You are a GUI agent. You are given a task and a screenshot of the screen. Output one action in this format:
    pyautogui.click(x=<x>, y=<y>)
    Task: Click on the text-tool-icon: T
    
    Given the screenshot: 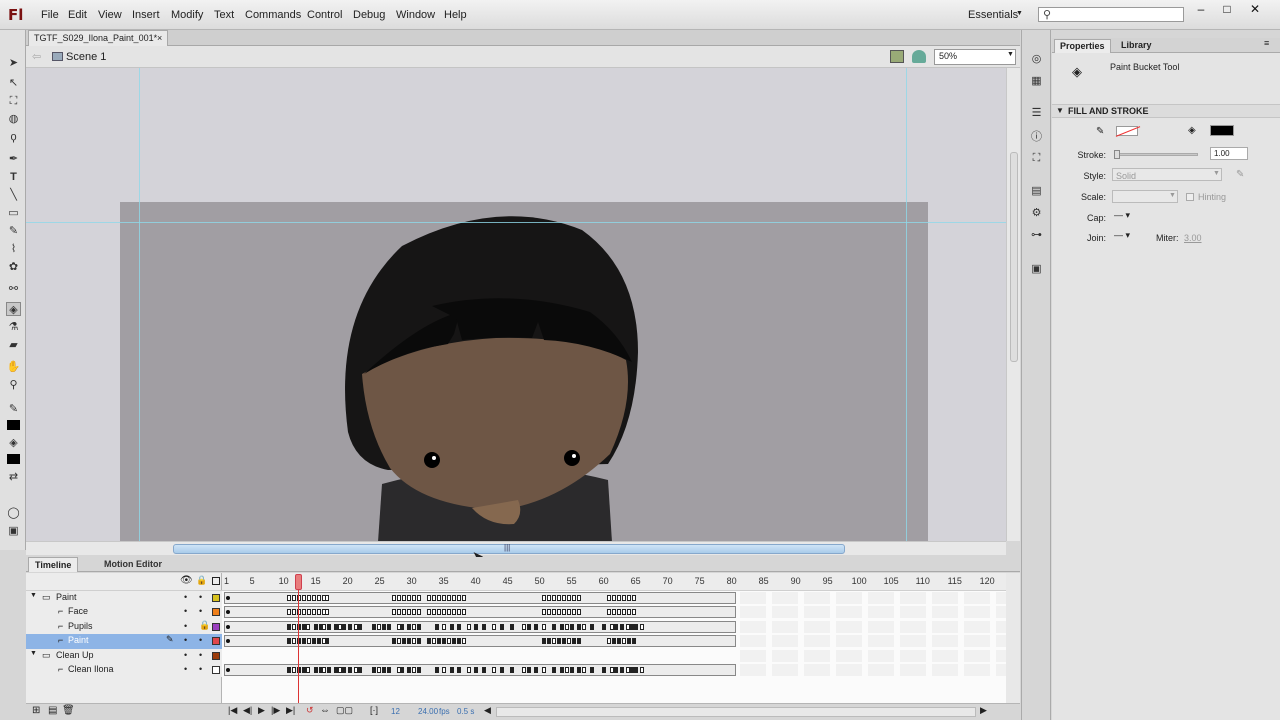 What is the action you would take?
    pyautogui.click(x=13, y=177)
    